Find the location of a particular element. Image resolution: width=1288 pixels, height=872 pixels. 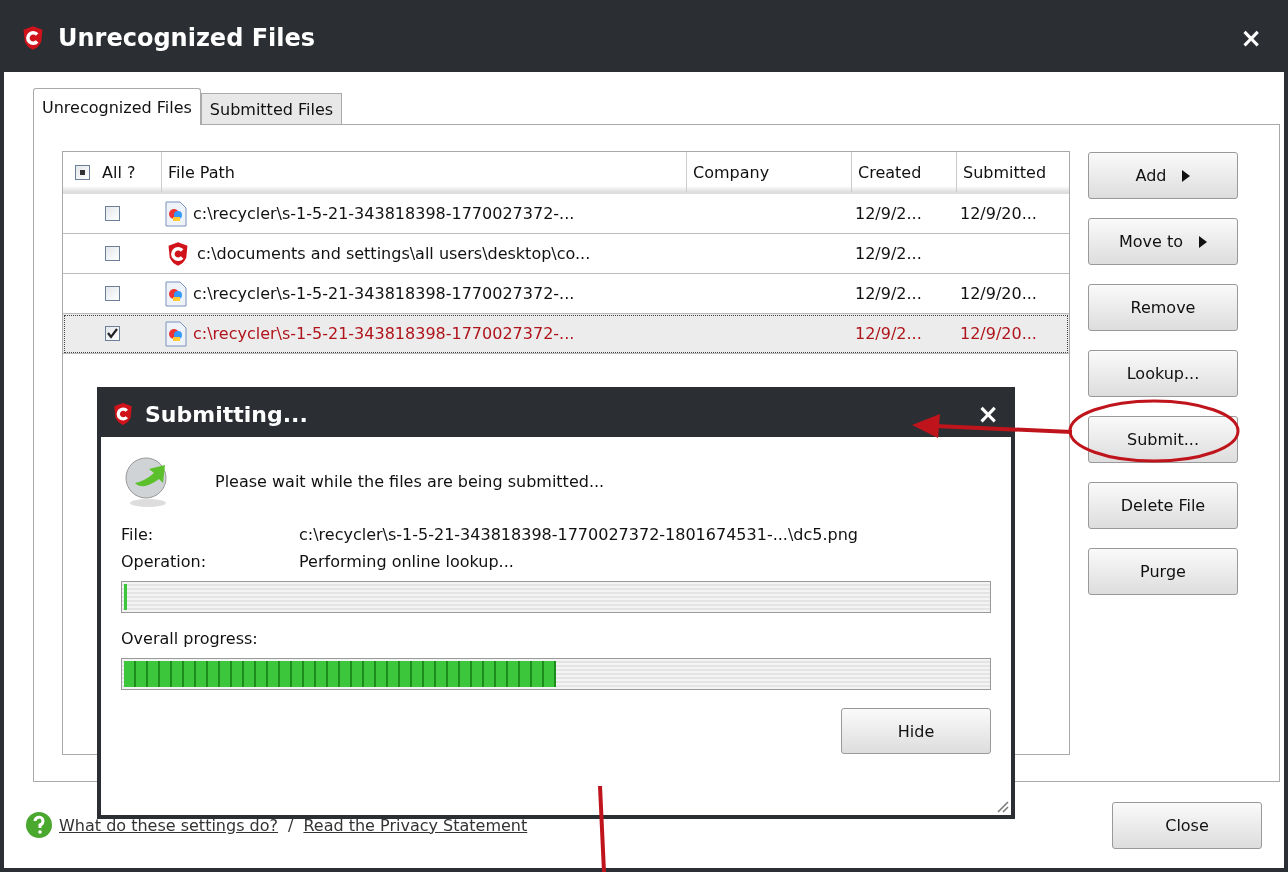

help-link: What do these settings do? is located at coordinates (168, 825).